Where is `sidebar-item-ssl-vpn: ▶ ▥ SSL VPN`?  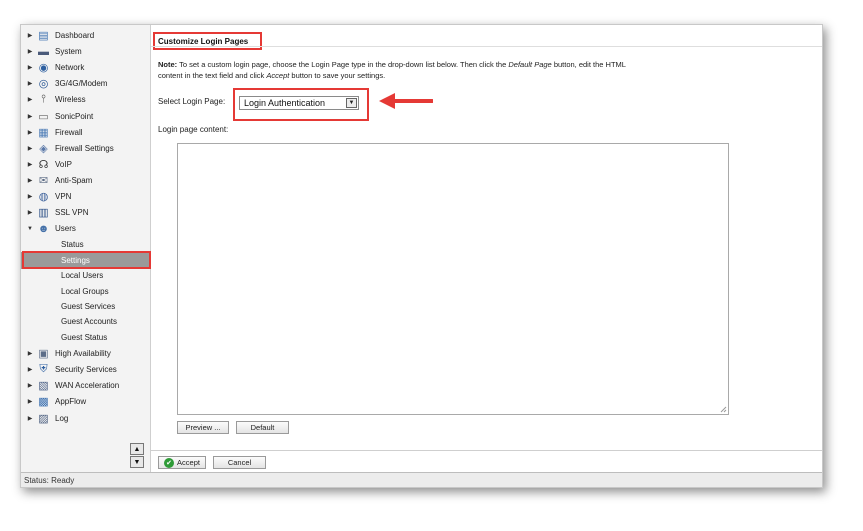 sidebar-item-ssl-vpn: ▶ ▥ SSL VPN is located at coordinates (85, 212).